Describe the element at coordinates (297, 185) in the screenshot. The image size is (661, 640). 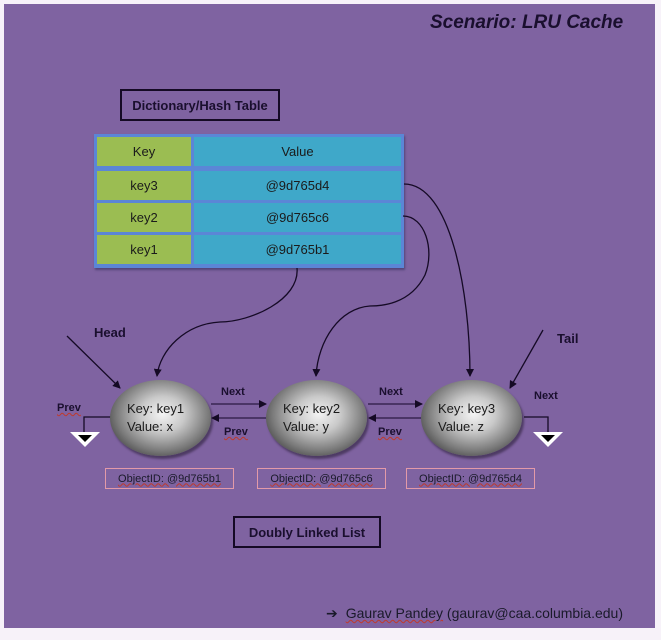
I see `row-value: @9d765d4` at that location.